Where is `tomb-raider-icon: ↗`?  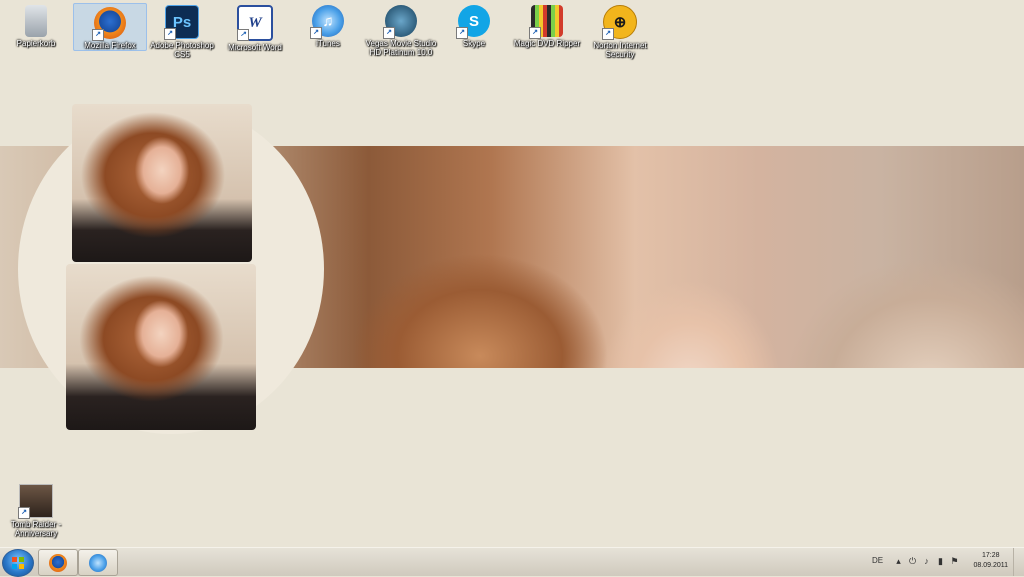
tomb-raider-icon: ↗ is located at coordinates (35, 501).